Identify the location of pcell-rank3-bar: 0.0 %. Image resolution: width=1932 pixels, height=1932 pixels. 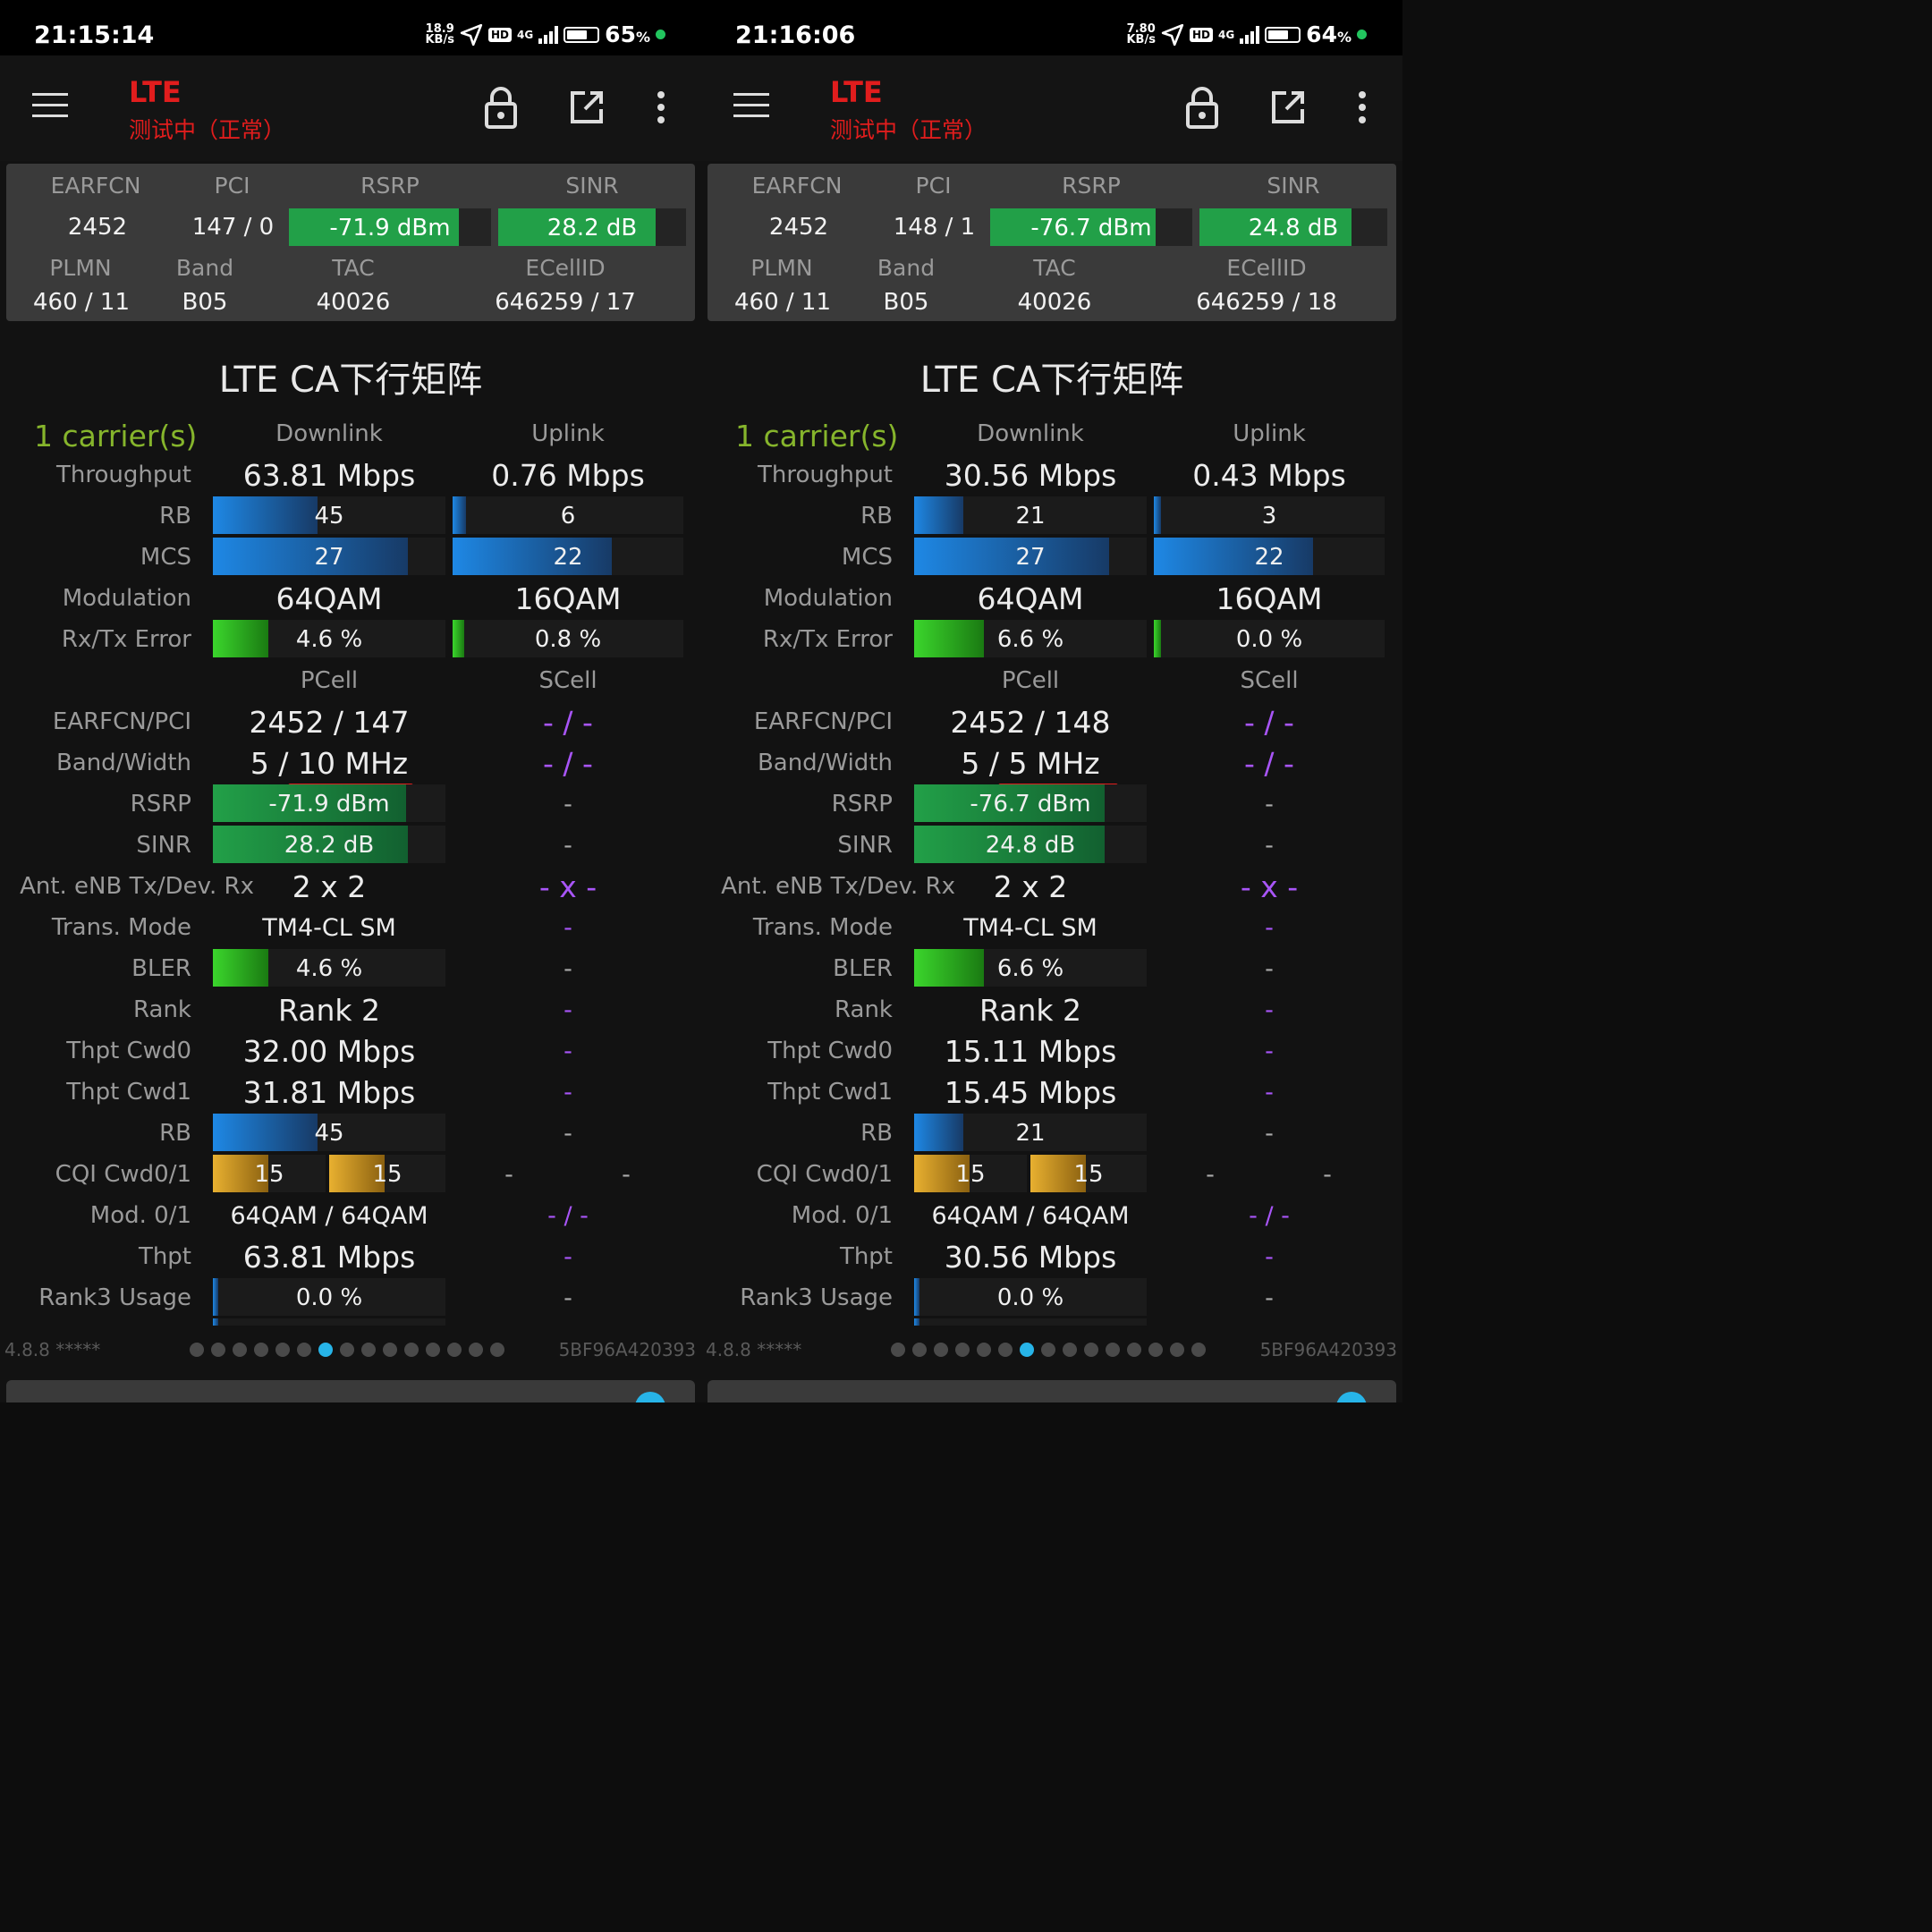
(1030, 1297).